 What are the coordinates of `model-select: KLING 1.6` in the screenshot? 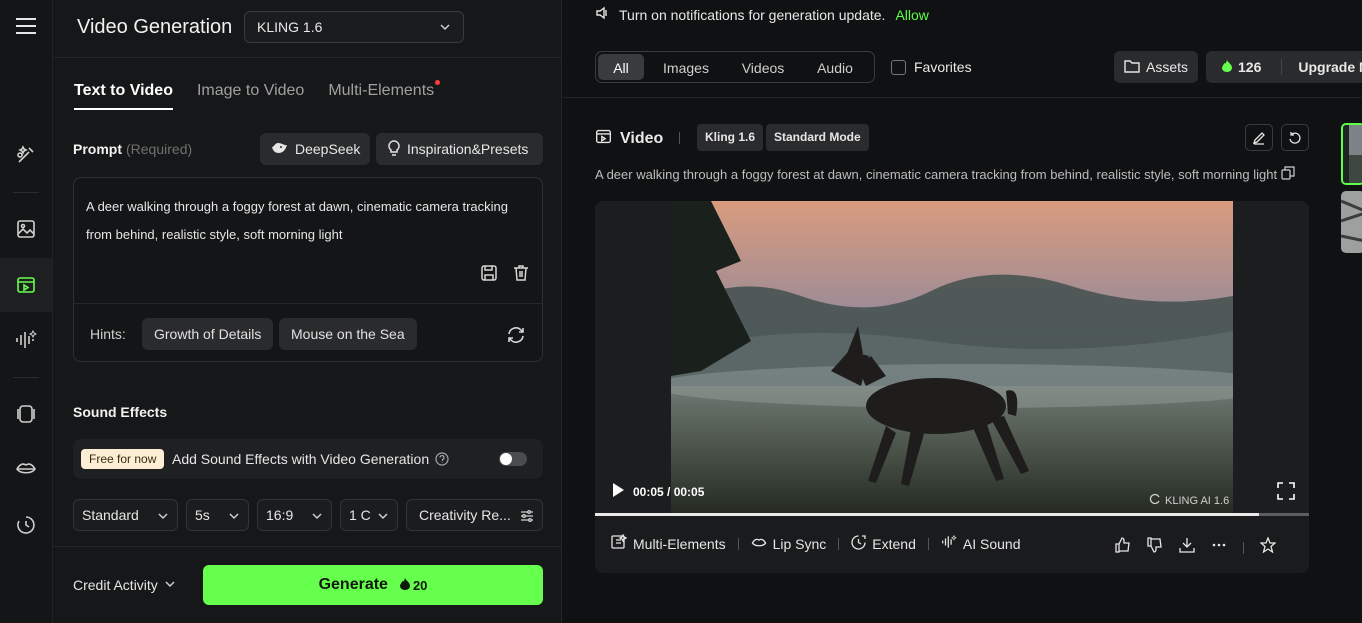 It's located at (354, 27).